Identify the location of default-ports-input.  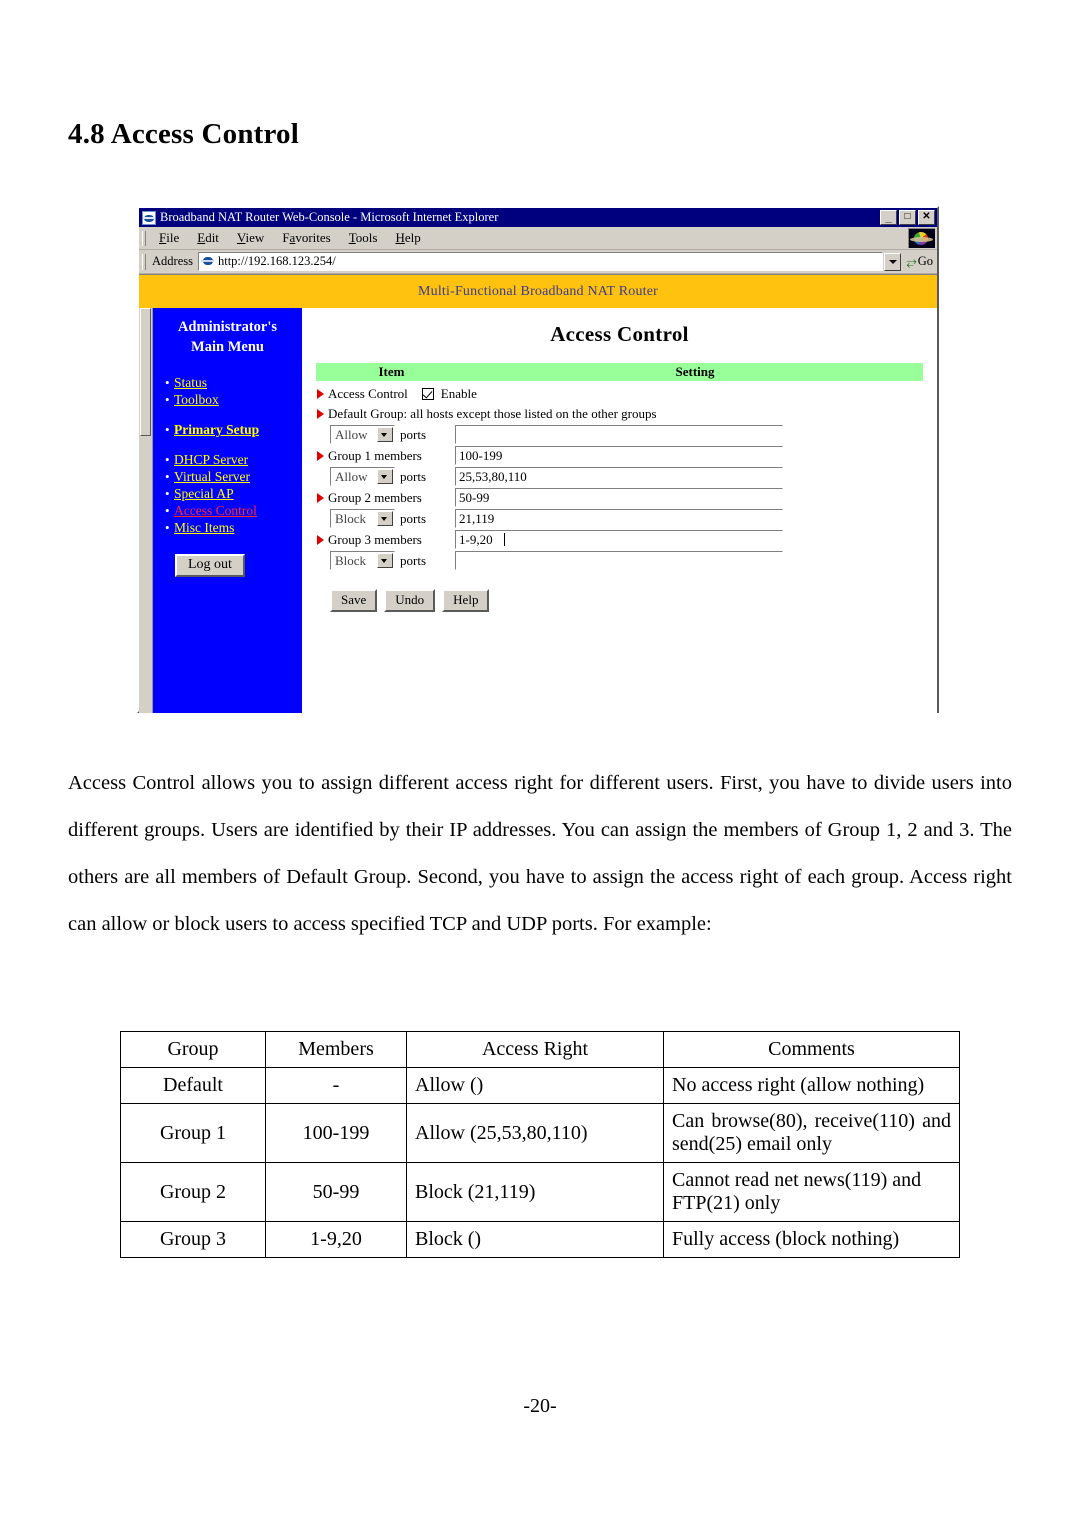
(619, 434).